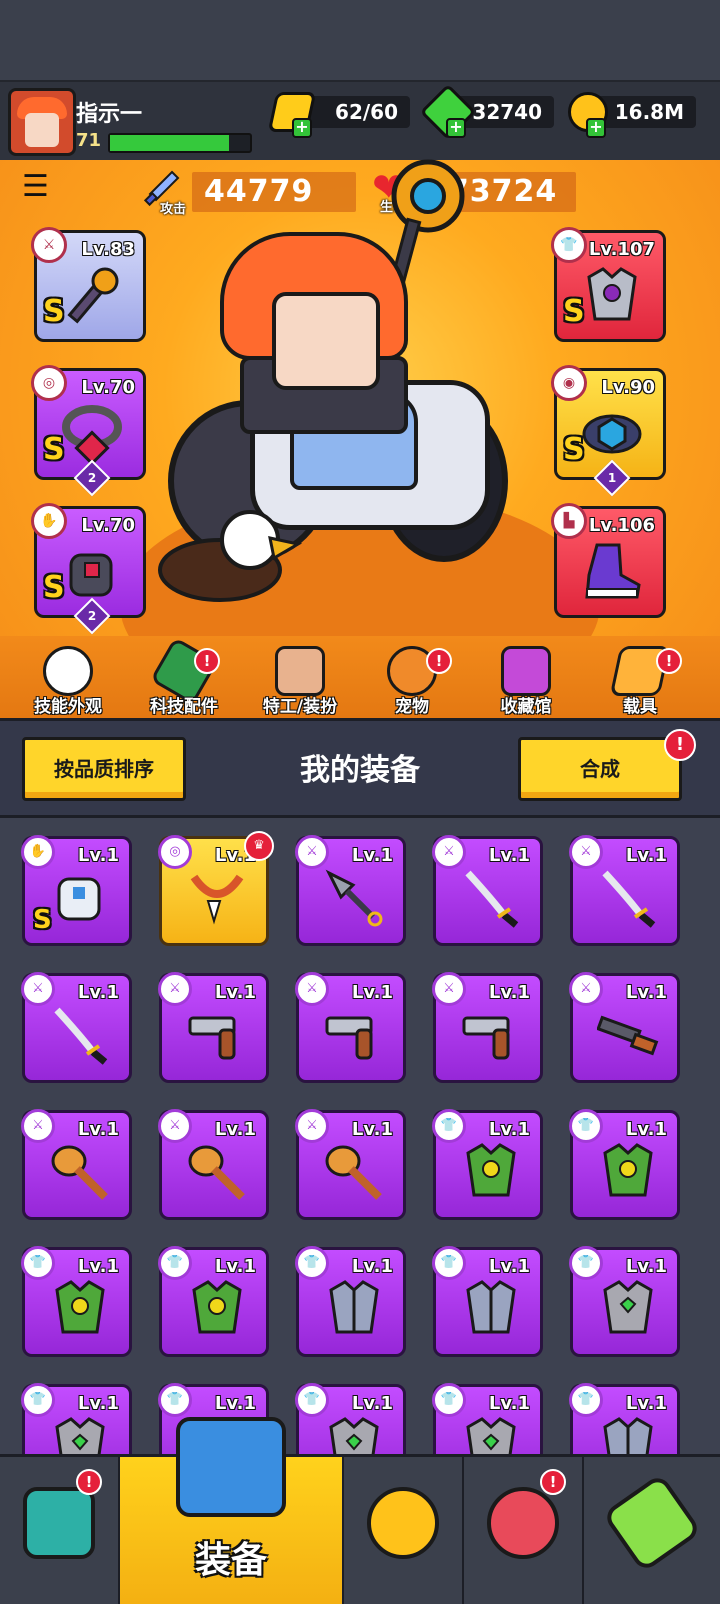 The image size is (720, 1604). What do you see at coordinates (412, 677) in the screenshot?
I see `nav-pets: ! 宠物` at bounding box center [412, 677].